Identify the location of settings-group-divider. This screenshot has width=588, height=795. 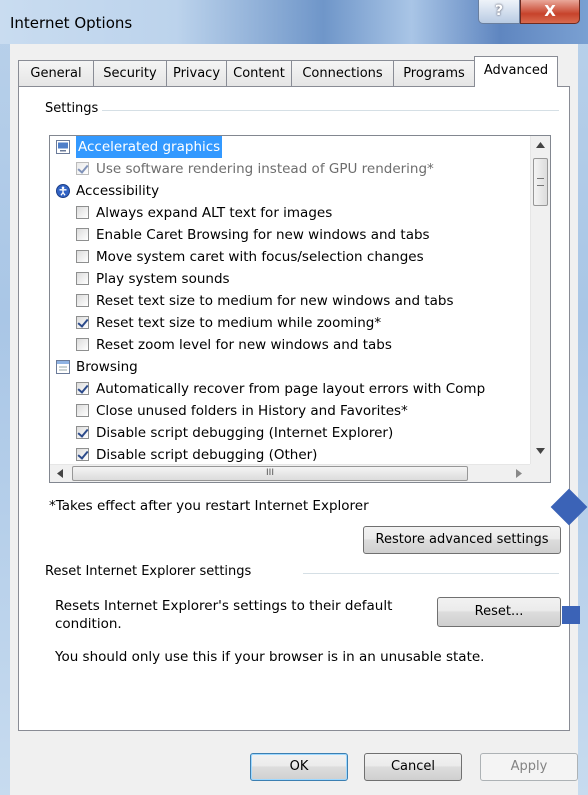
(329, 110).